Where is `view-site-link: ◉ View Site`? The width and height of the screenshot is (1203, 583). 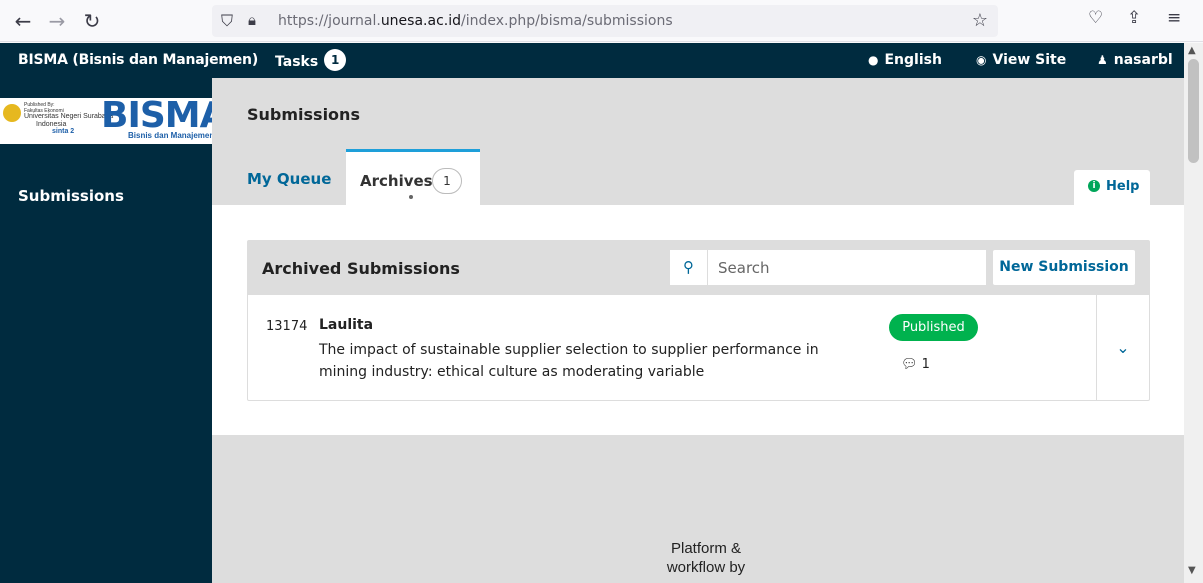 view-site-link: ◉ View Site is located at coordinates (1021, 60).